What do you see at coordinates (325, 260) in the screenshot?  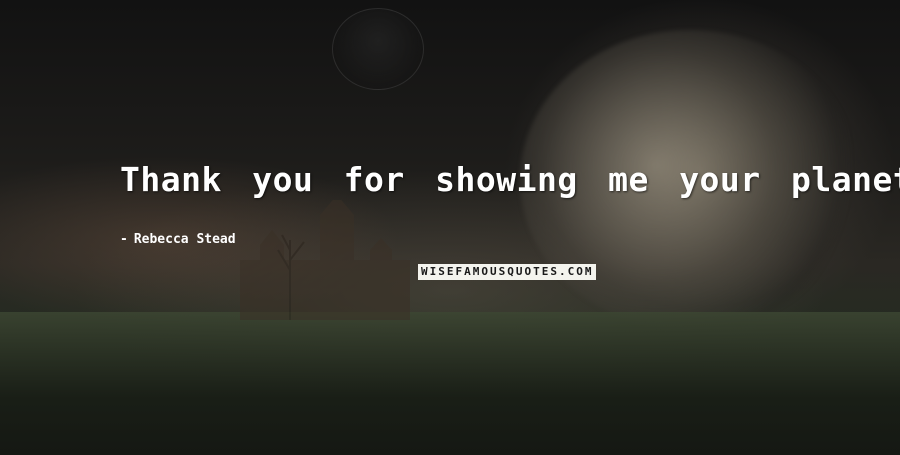 I see `castle-silhouette` at bounding box center [325, 260].